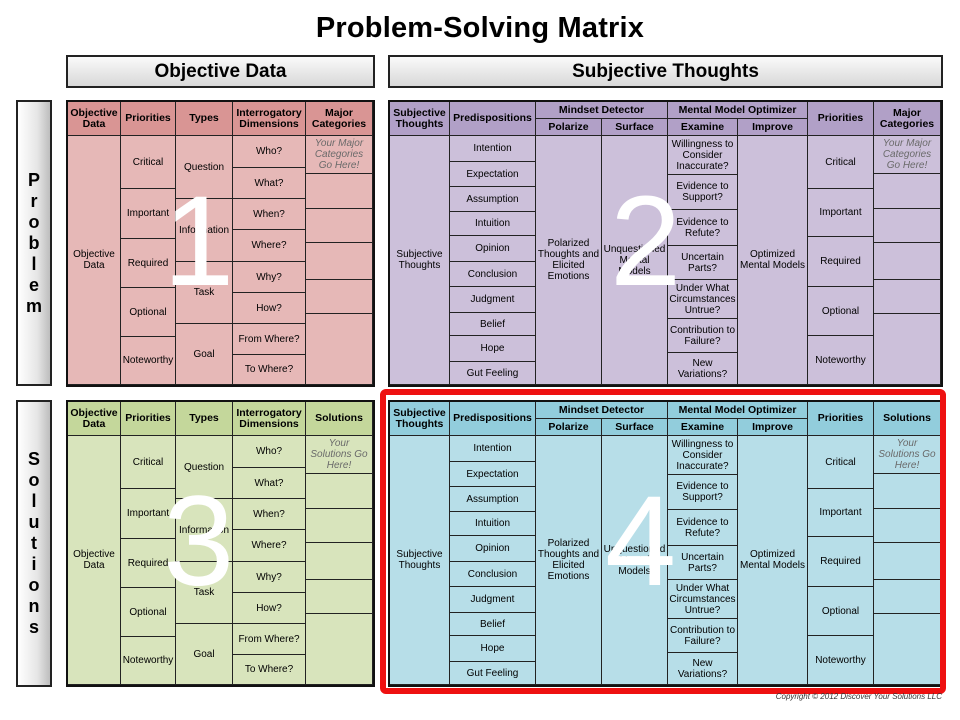 The width and height of the screenshot is (960, 720). I want to click on priority-critical: Critical, so click(148, 162).